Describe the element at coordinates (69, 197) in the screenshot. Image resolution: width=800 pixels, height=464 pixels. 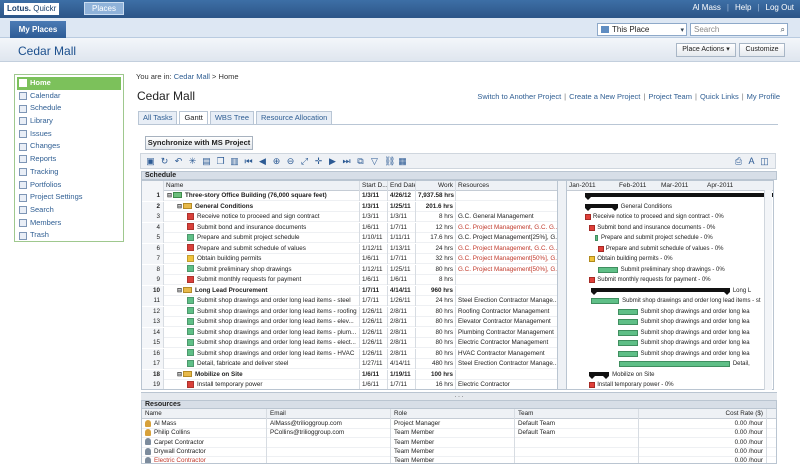
I see `sidebar-item-project-settings: Project Settings` at that location.